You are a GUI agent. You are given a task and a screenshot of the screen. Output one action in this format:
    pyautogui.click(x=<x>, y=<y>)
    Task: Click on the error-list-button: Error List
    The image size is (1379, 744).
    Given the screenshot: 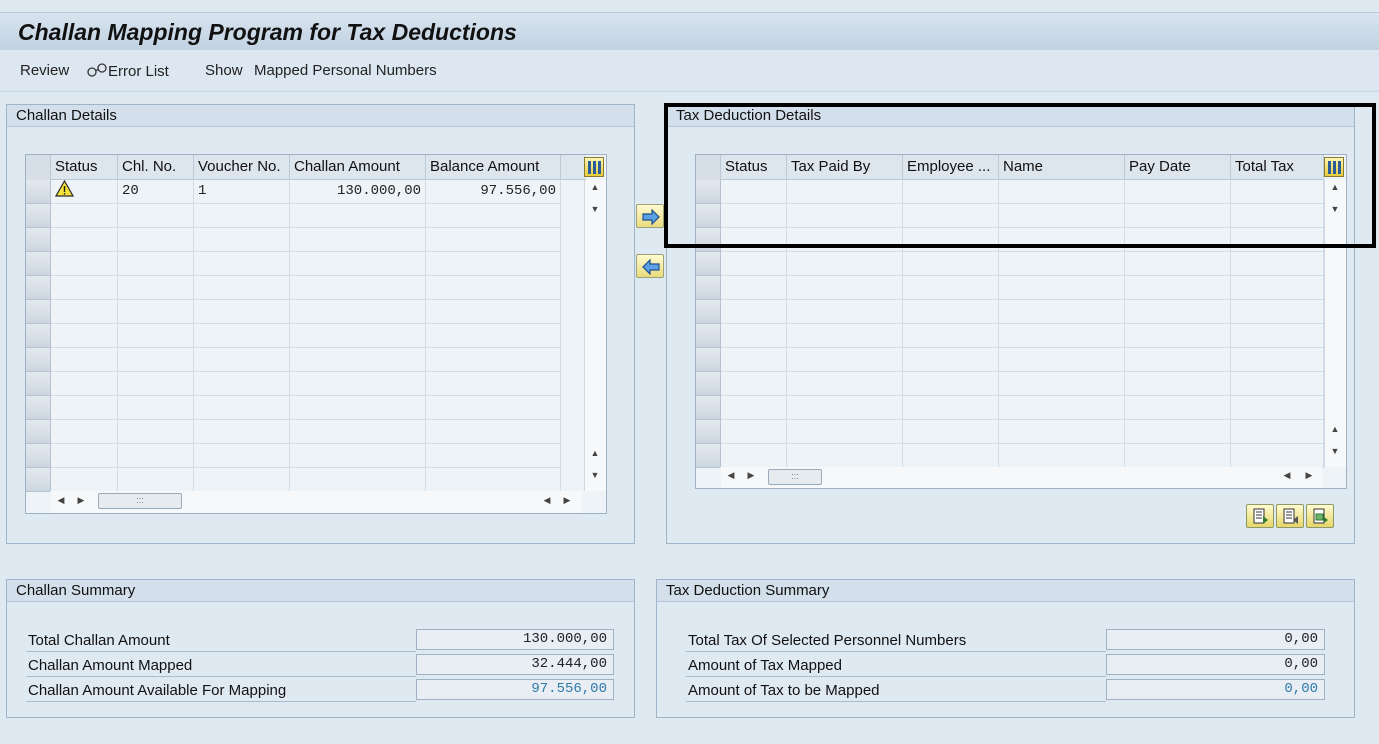 What is the action you would take?
    pyautogui.click(x=127, y=71)
    